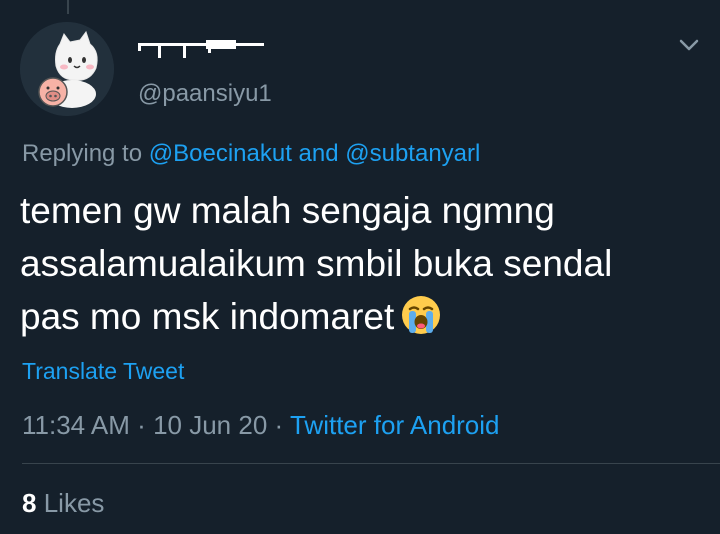 The width and height of the screenshot is (720, 534). What do you see at coordinates (421, 322) in the screenshot?
I see `loudly-crying-face-icon` at bounding box center [421, 322].